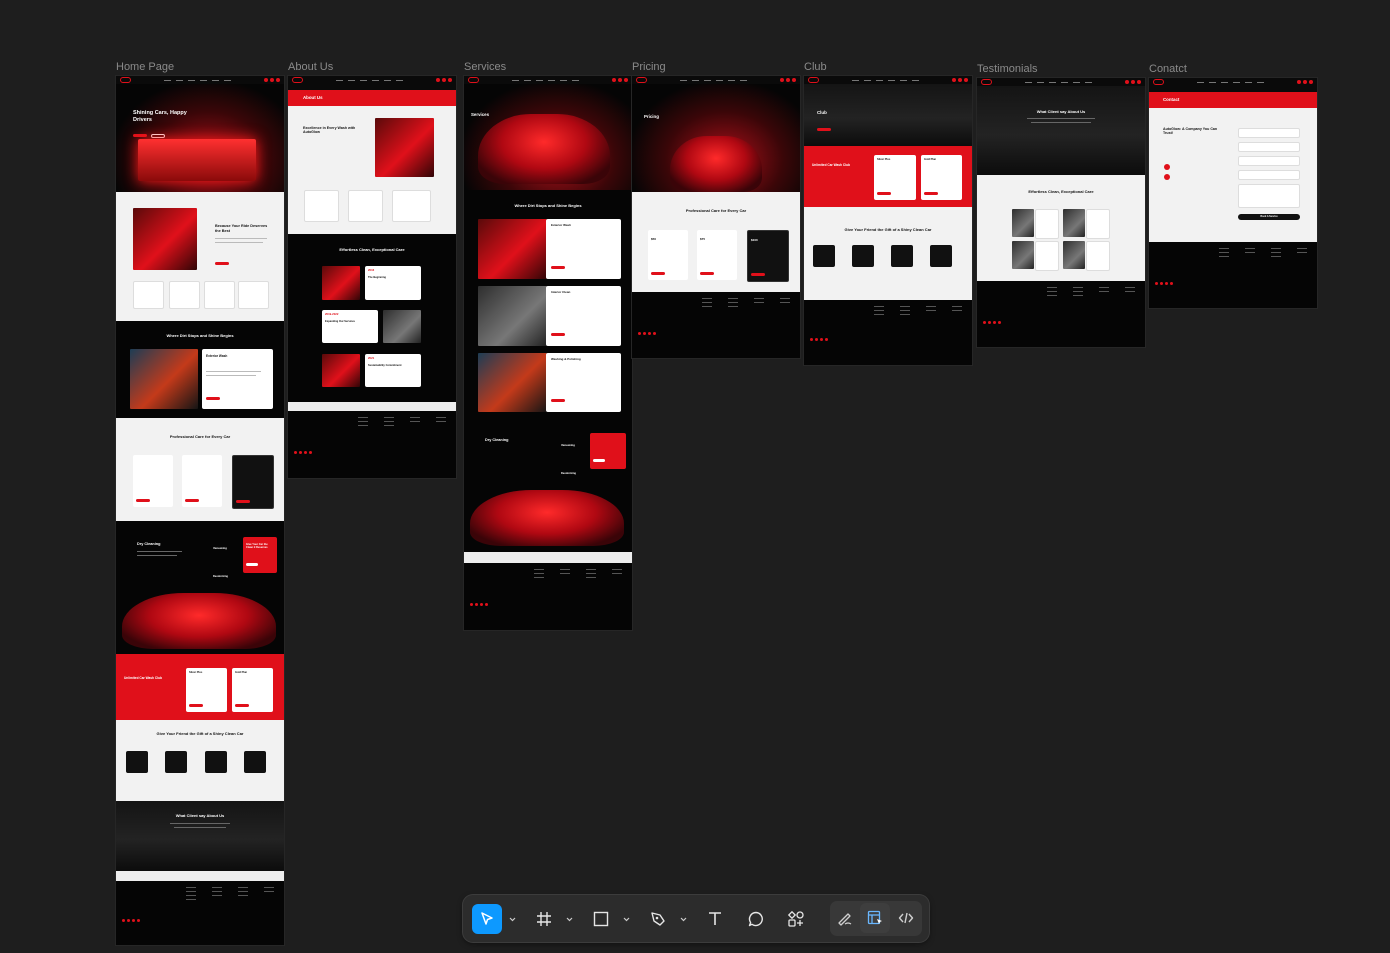  What do you see at coordinates (716, 210) in the screenshot?
I see `pricing-care-title: Professional Care for Every Car` at bounding box center [716, 210].